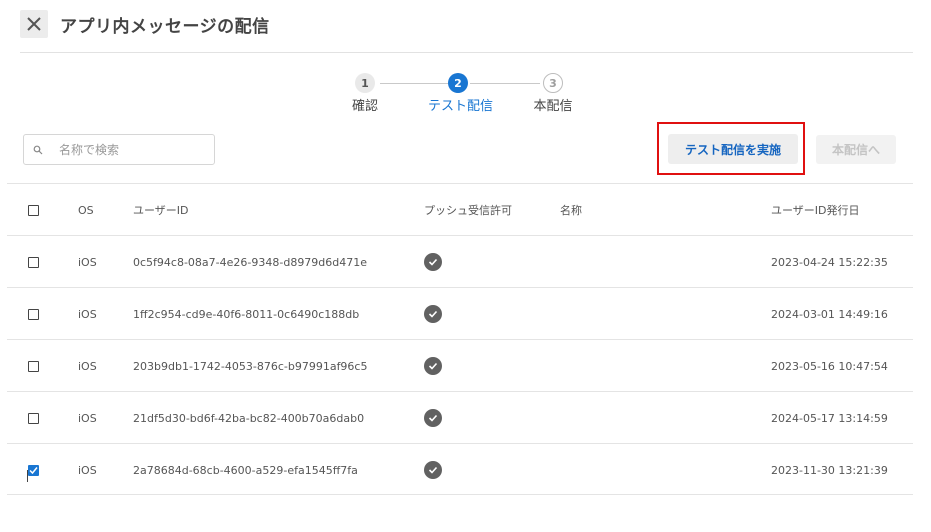  I want to click on search-box, so click(119, 149).